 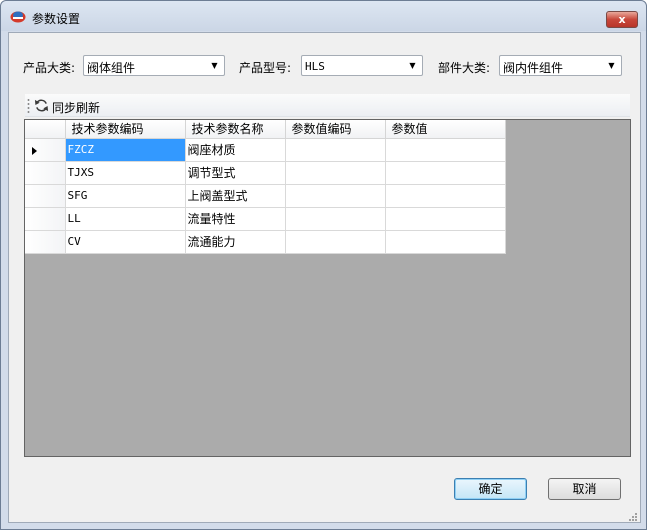 What do you see at coordinates (49, 68) in the screenshot?
I see `category-label: 产品大类:` at bounding box center [49, 68].